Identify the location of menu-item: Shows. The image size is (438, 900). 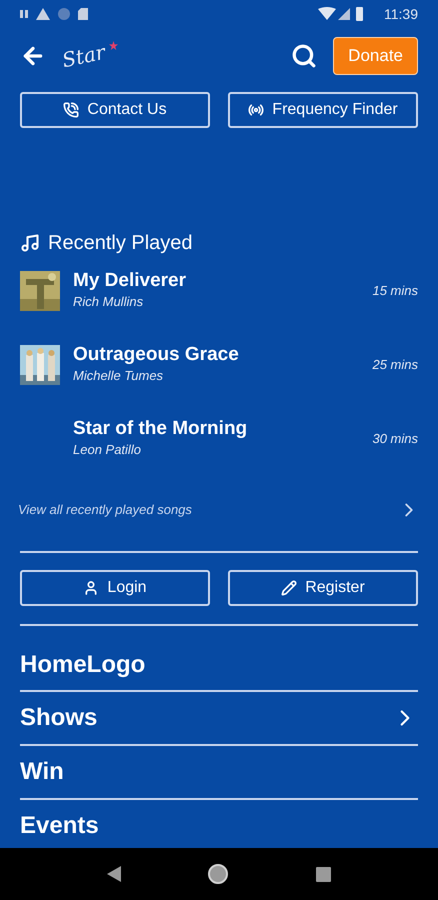
(59, 718).